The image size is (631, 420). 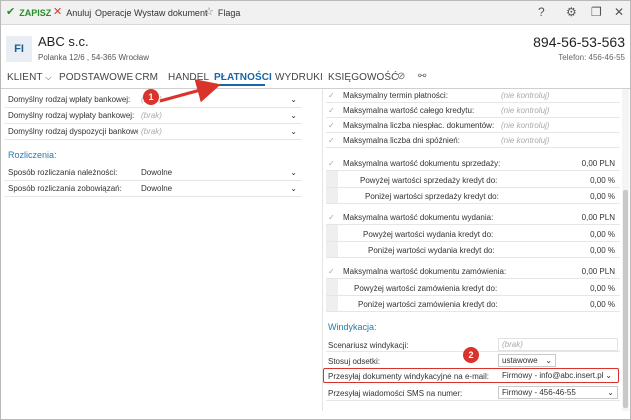 I want to click on annotation-arrow, so click(x=190, y=91).